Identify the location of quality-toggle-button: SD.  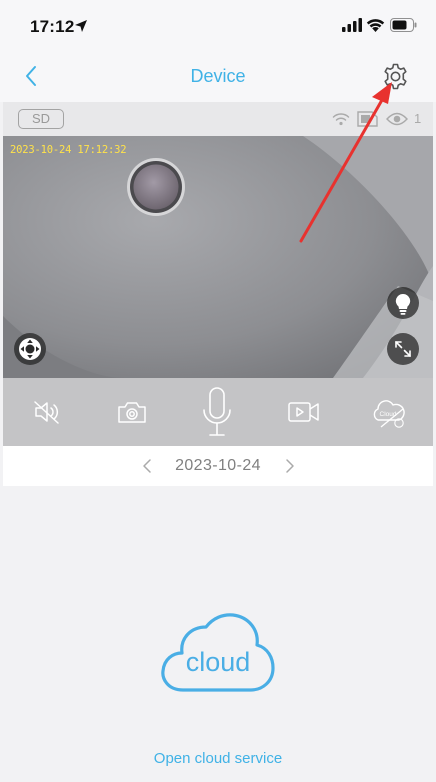
(41, 119).